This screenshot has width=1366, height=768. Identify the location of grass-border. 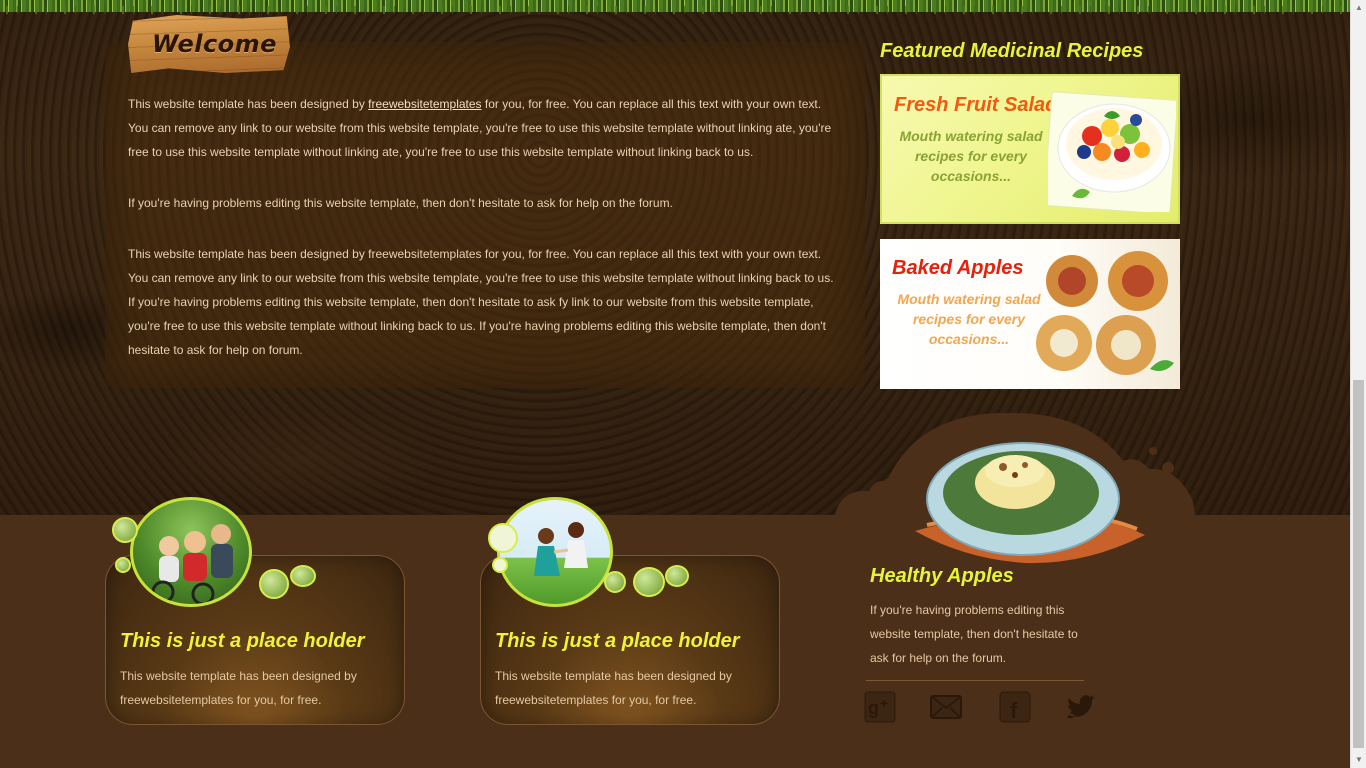
(675, 7).